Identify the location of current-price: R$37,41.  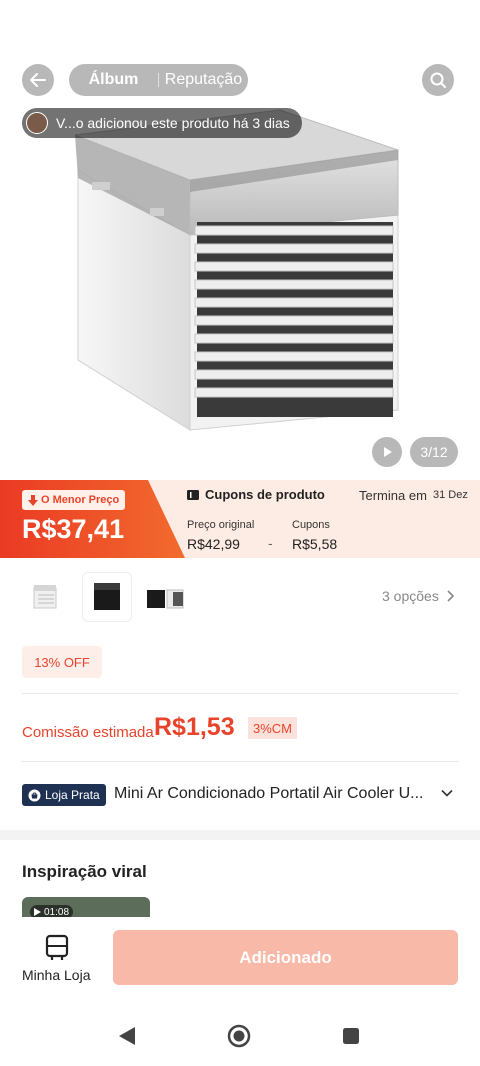
(73, 529).